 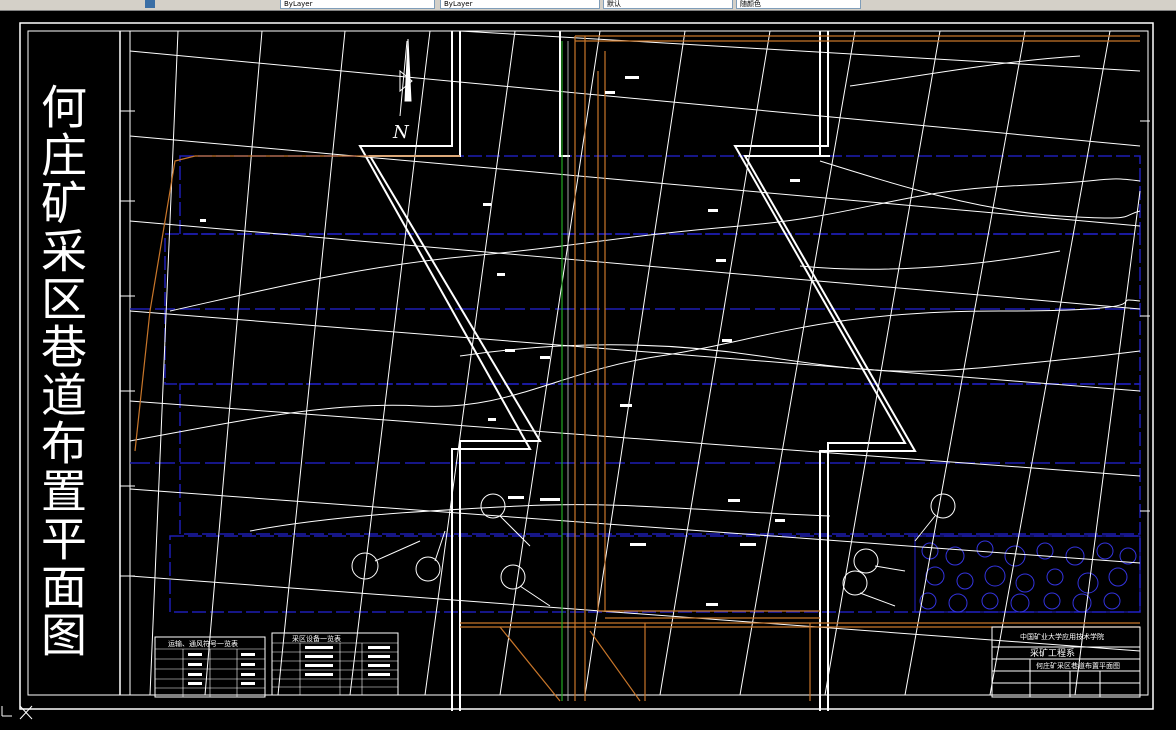 What do you see at coordinates (406, 77) in the screenshot?
I see `north-arrow-icon` at bounding box center [406, 77].